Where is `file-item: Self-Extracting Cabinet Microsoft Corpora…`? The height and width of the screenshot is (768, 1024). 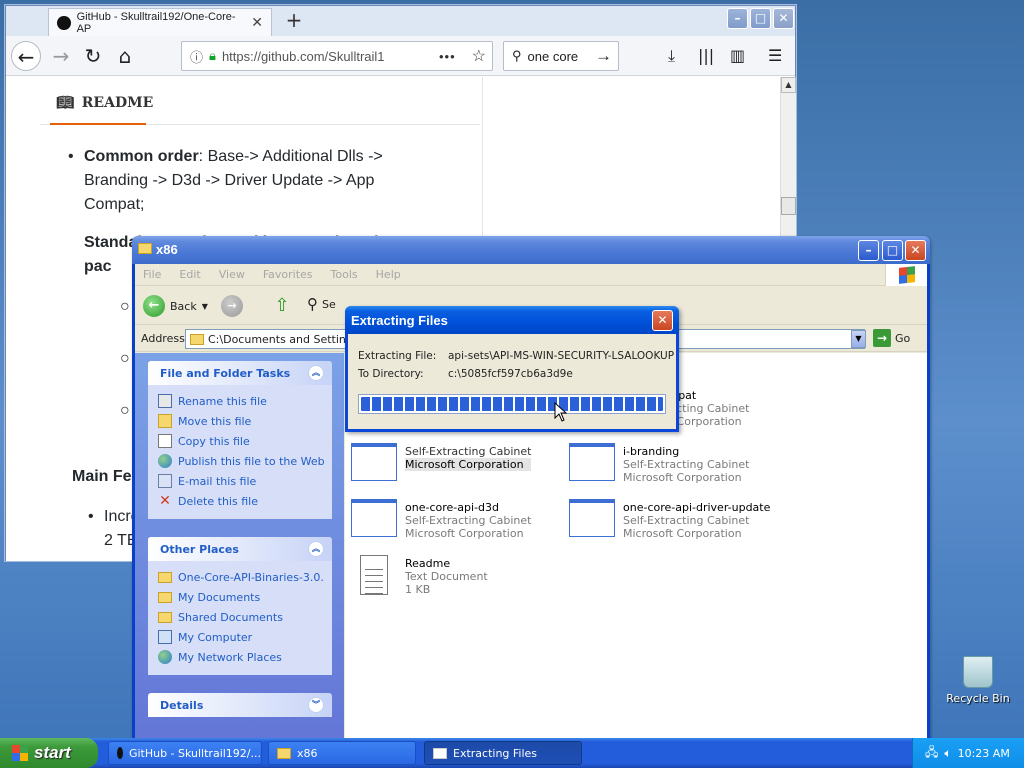
file-item: Self-Extracting Cabinet Microsoft Corpora… is located at coordinates (456, 462).